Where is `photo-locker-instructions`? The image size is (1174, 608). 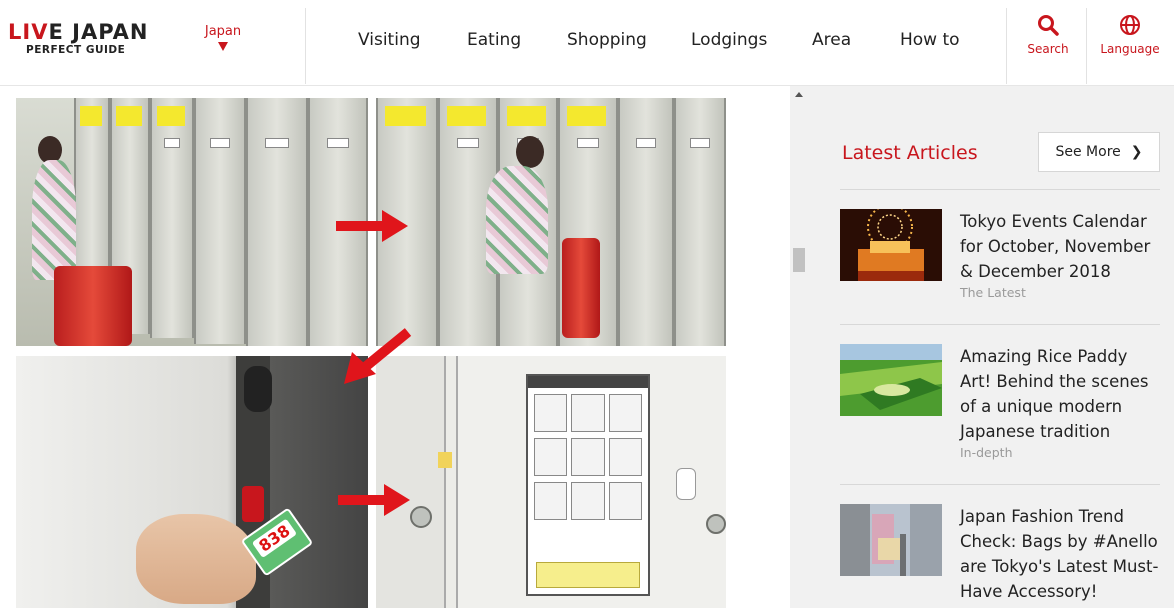
photo-locker-instructions is located at coordinates (551, 482).